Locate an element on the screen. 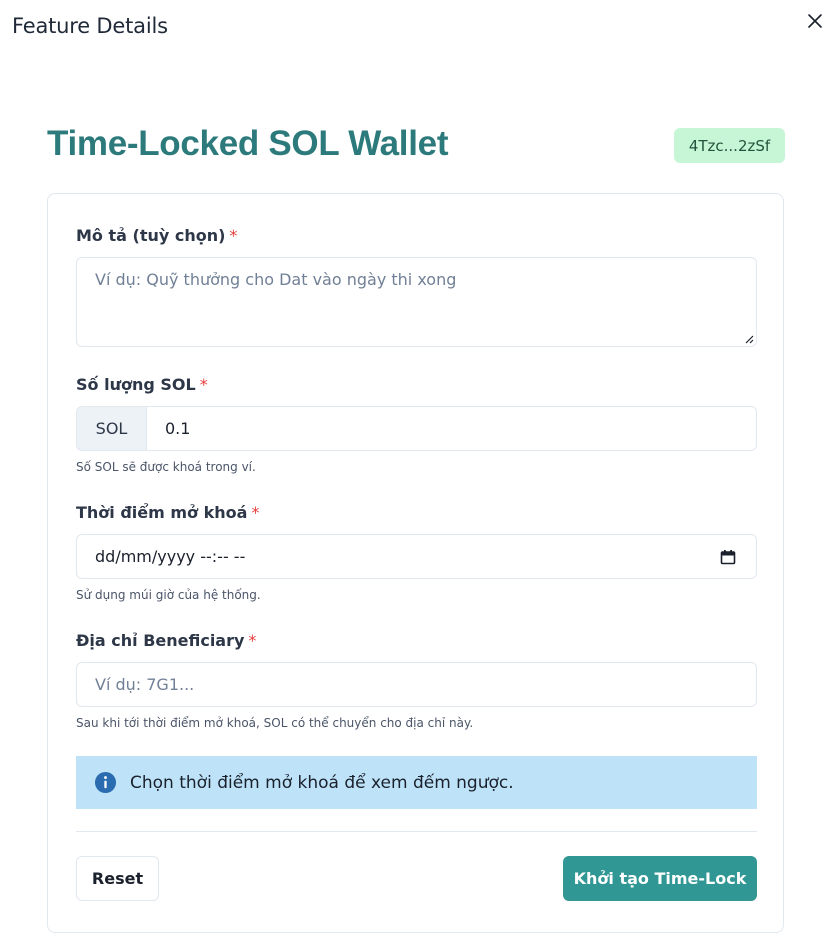 Image resolution: width=824 pixels, height=933 pixels. amount-helper-text: Số SOL sẽ được khoá trong ví. is located at coordinates (166, 467).